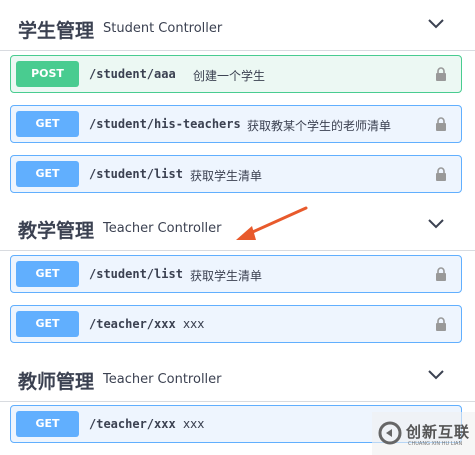 The width and height of the screenshot is (475, 455). What do you see at coordinates (163, 28) in the screenshot?
I see `section-description: Student Controller` at bounding box center [163, 28].